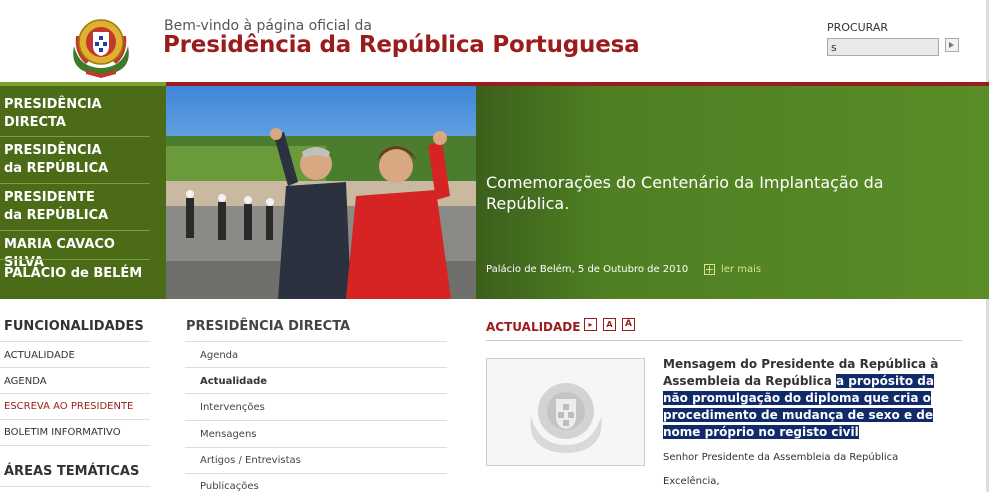  Describe the element at coordinates (741, 269) in the screenshot. I see `read-more-link: ler mais` at that location.